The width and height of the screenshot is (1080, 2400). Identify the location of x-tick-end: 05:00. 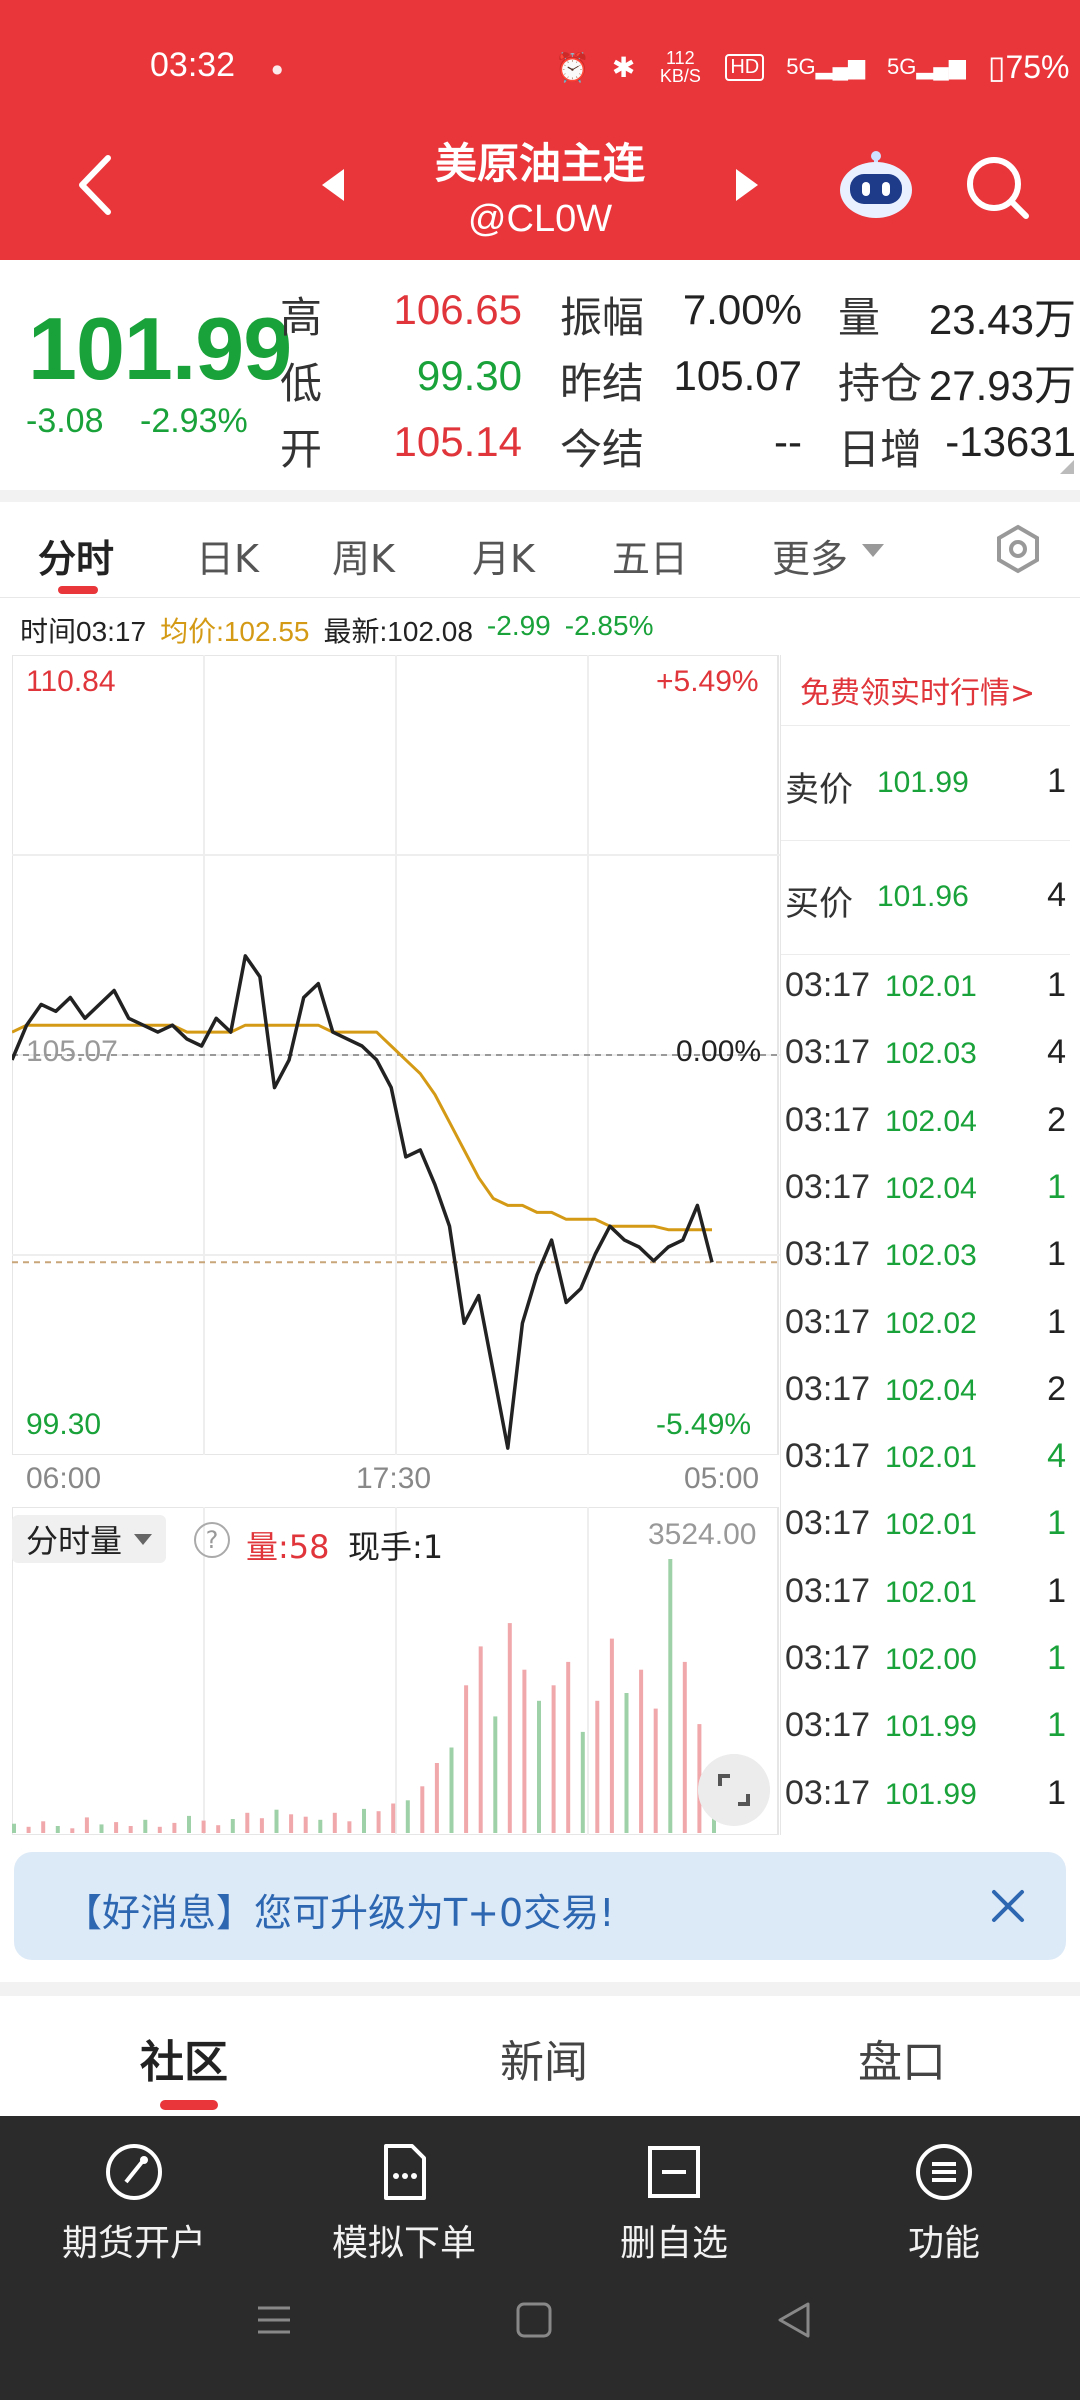
(722, 1478).